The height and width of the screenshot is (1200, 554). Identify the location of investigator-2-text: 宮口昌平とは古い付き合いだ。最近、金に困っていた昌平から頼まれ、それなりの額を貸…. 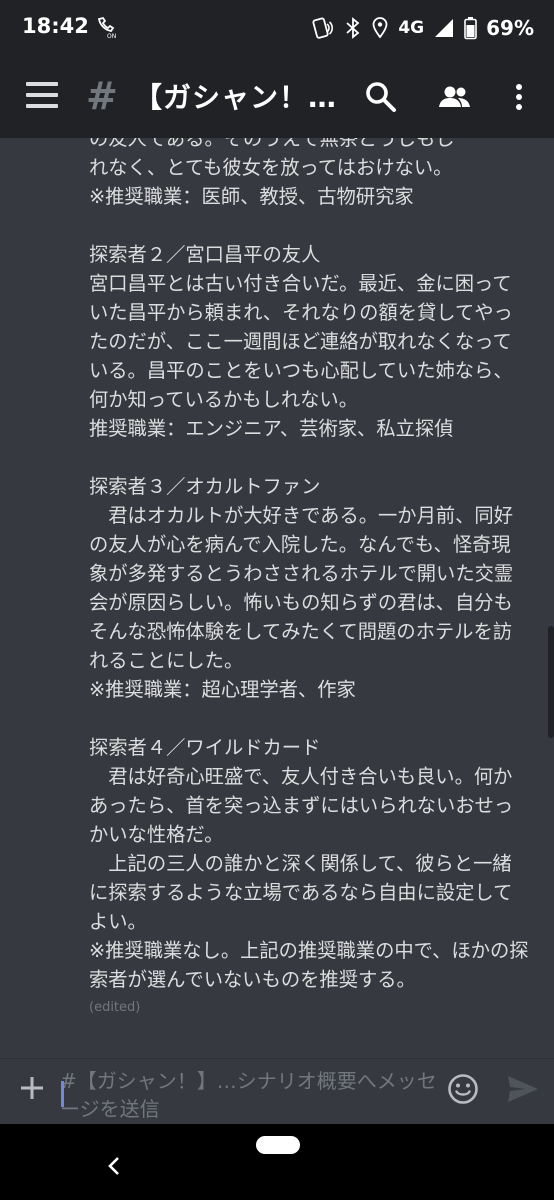
(301, 341).